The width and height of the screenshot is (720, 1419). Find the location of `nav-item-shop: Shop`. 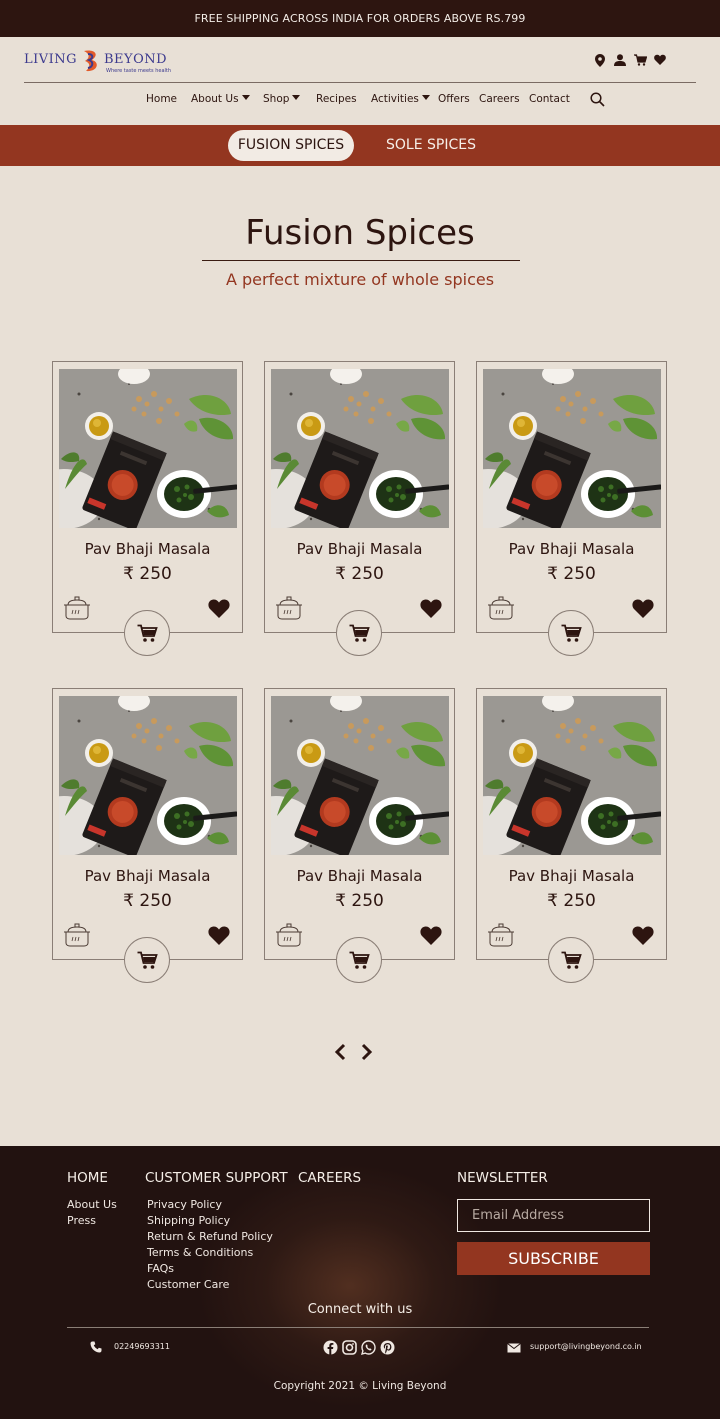

nav-item-shop: Shop is located at coordinates (282, 99).